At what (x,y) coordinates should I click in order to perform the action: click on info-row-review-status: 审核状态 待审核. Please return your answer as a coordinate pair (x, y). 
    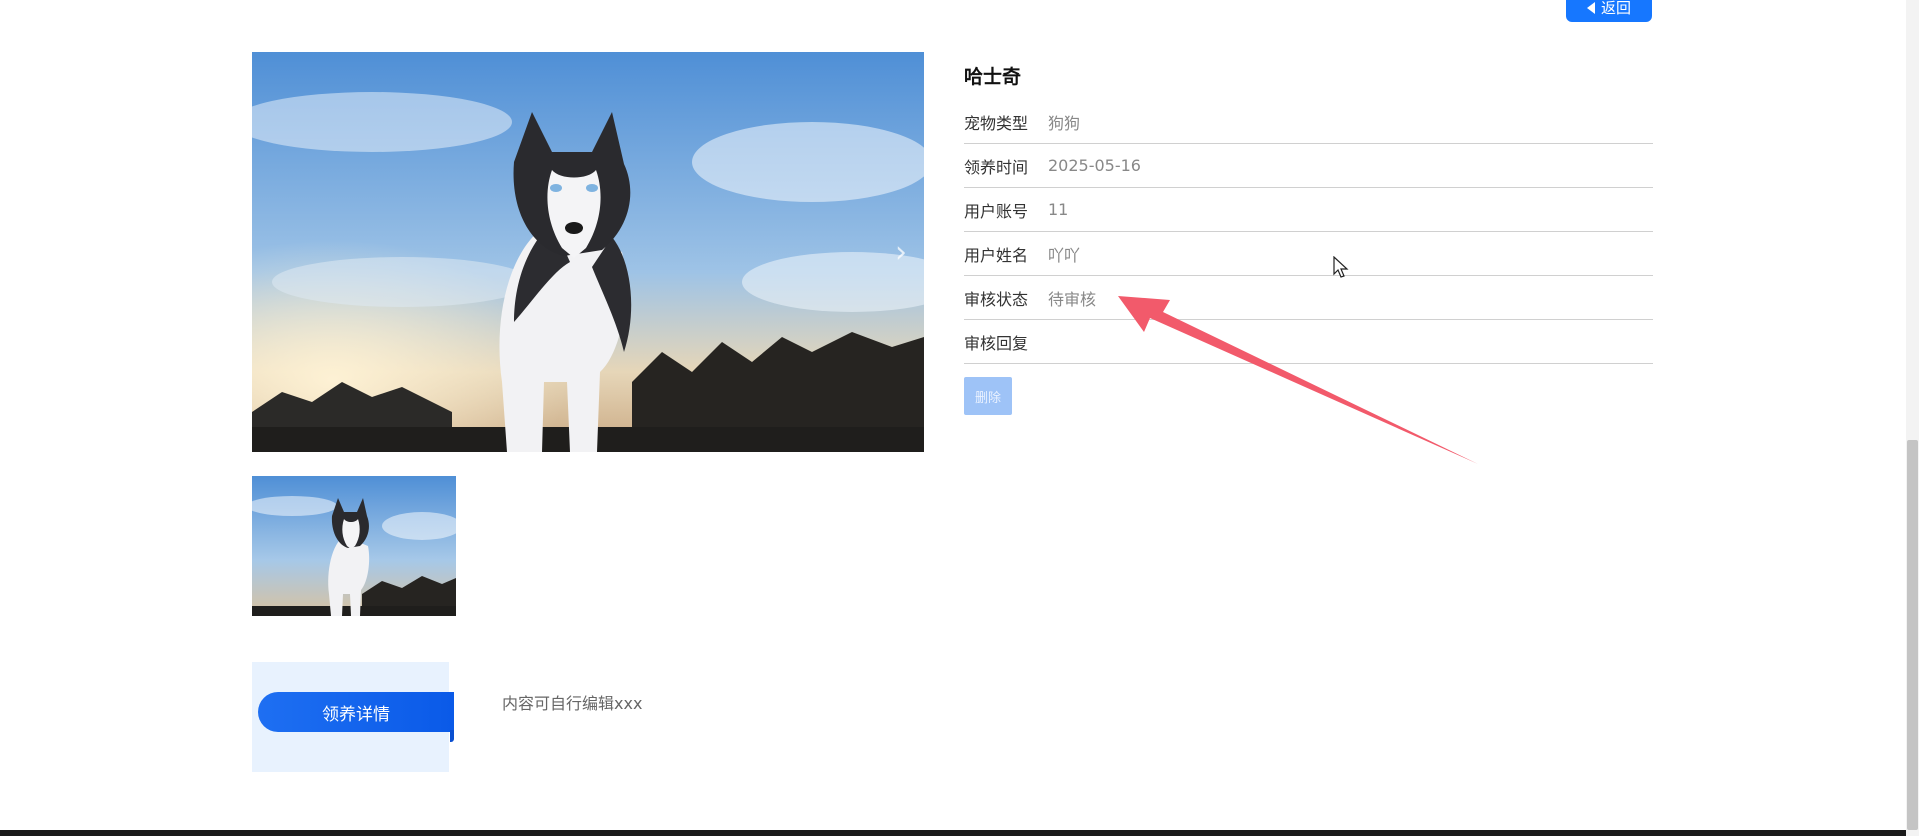
    Looking at the image, I should click on (1308, 298).